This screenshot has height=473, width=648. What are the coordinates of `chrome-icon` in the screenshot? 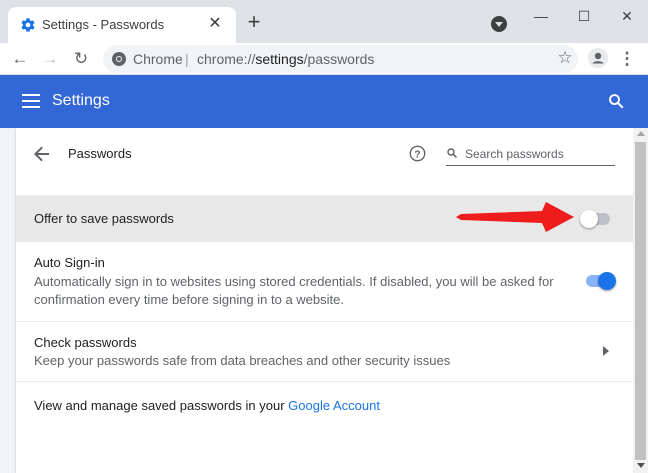 It's located at (119, 59).